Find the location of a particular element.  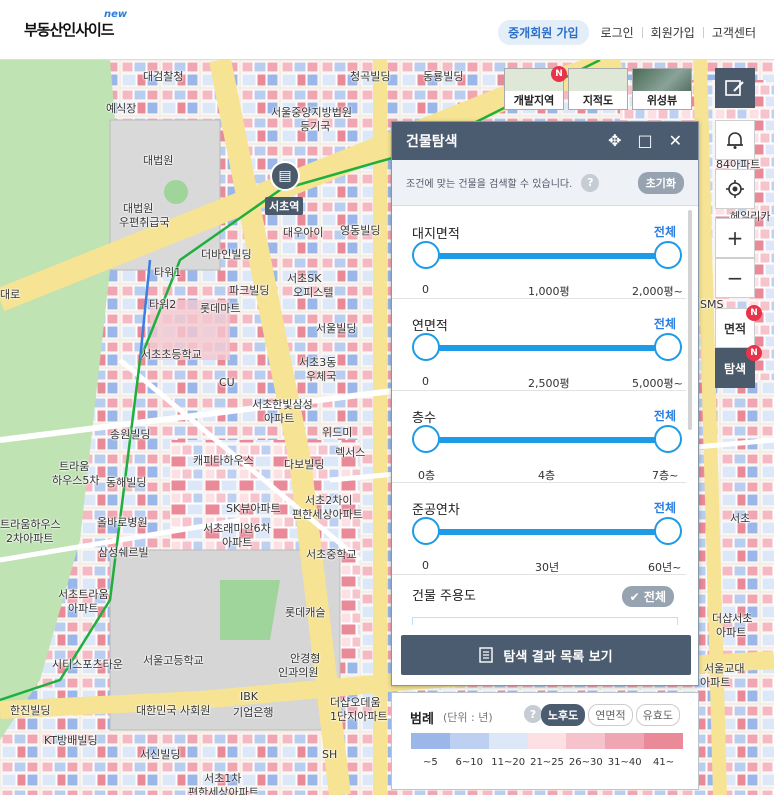

map-type-satellite: 위성뷰 is located at coordinates (662, 89).